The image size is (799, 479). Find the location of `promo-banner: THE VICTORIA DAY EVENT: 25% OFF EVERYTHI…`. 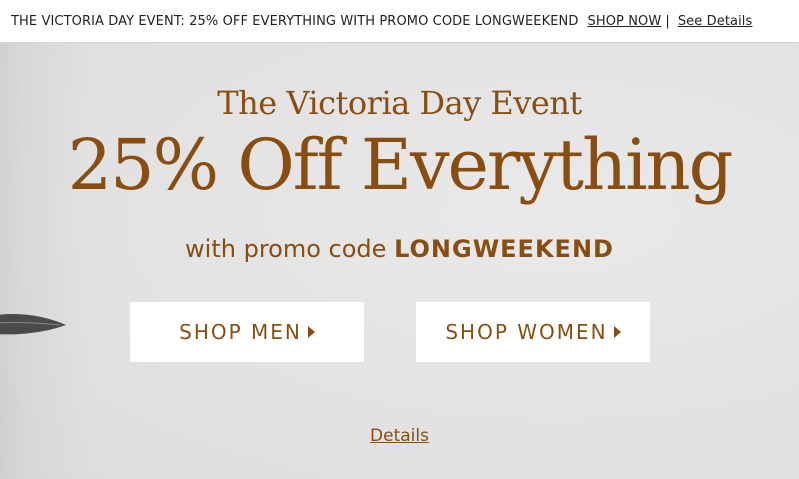

promo-banner: THE VICTORIA DAY EVENT: 25% OFF EVERYTHI… is located at coordinates (399, 21).